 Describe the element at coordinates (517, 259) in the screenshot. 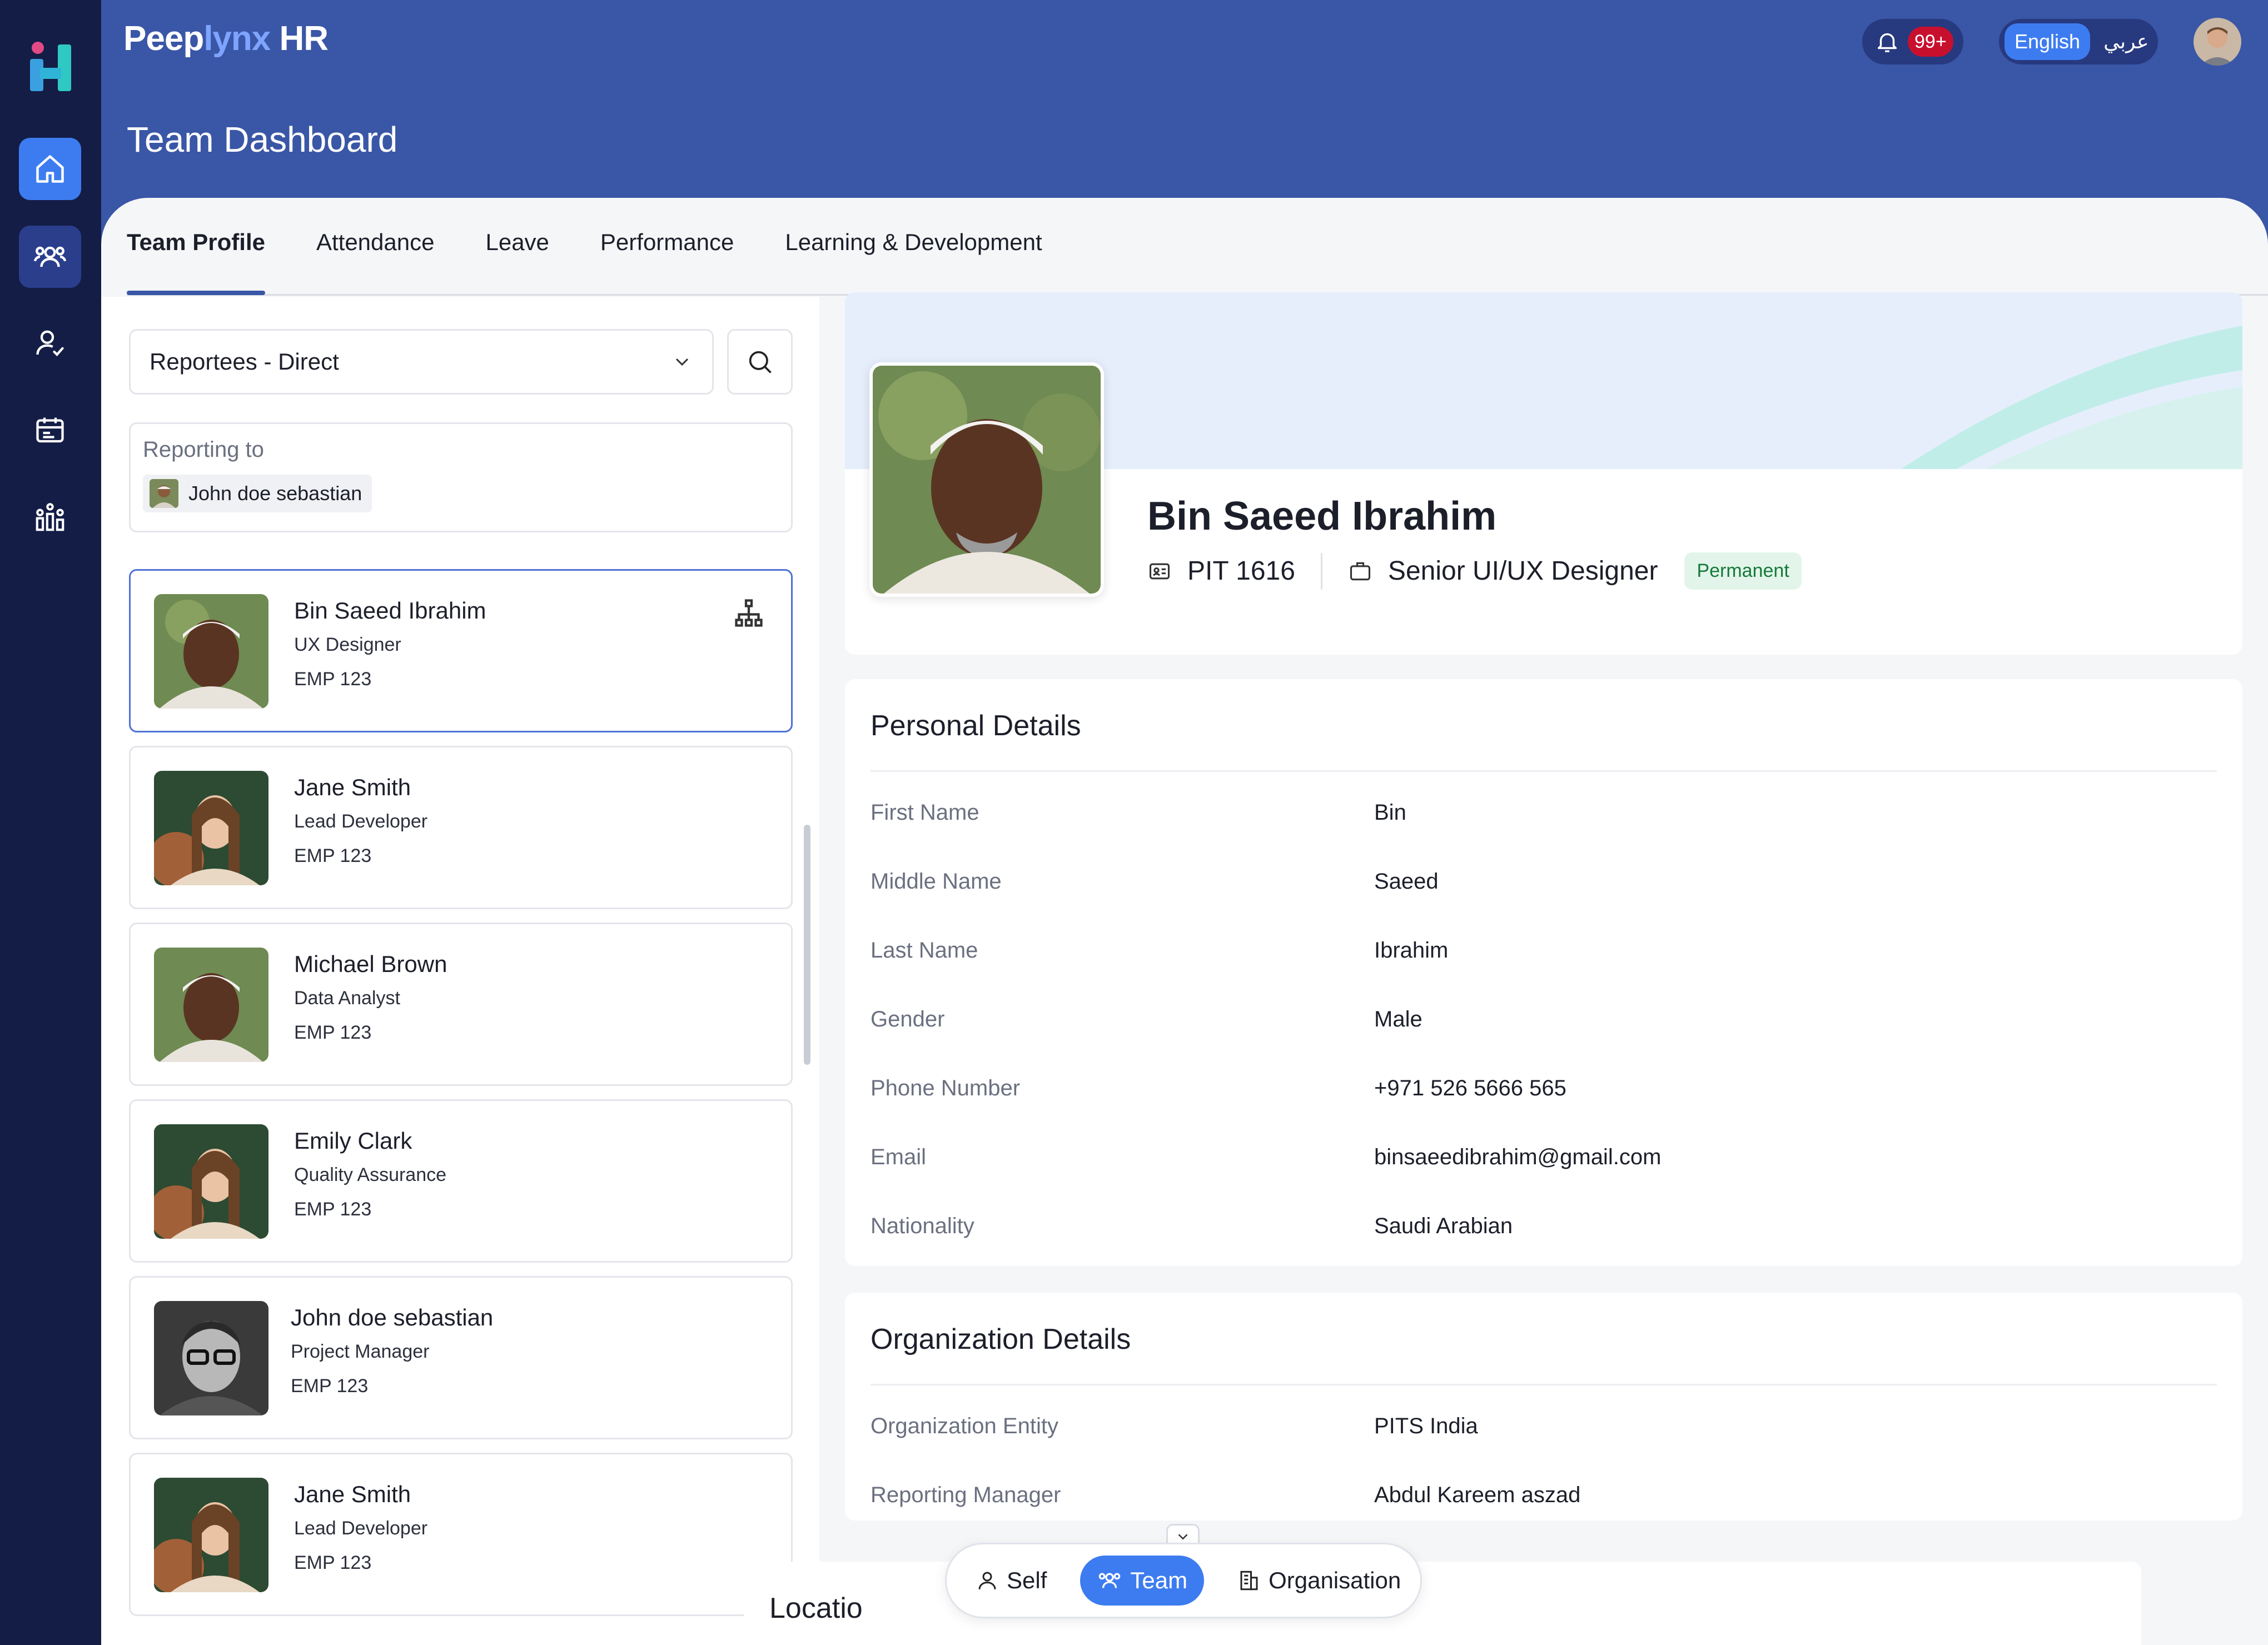

I see `tab-leave: Leave` at that location.